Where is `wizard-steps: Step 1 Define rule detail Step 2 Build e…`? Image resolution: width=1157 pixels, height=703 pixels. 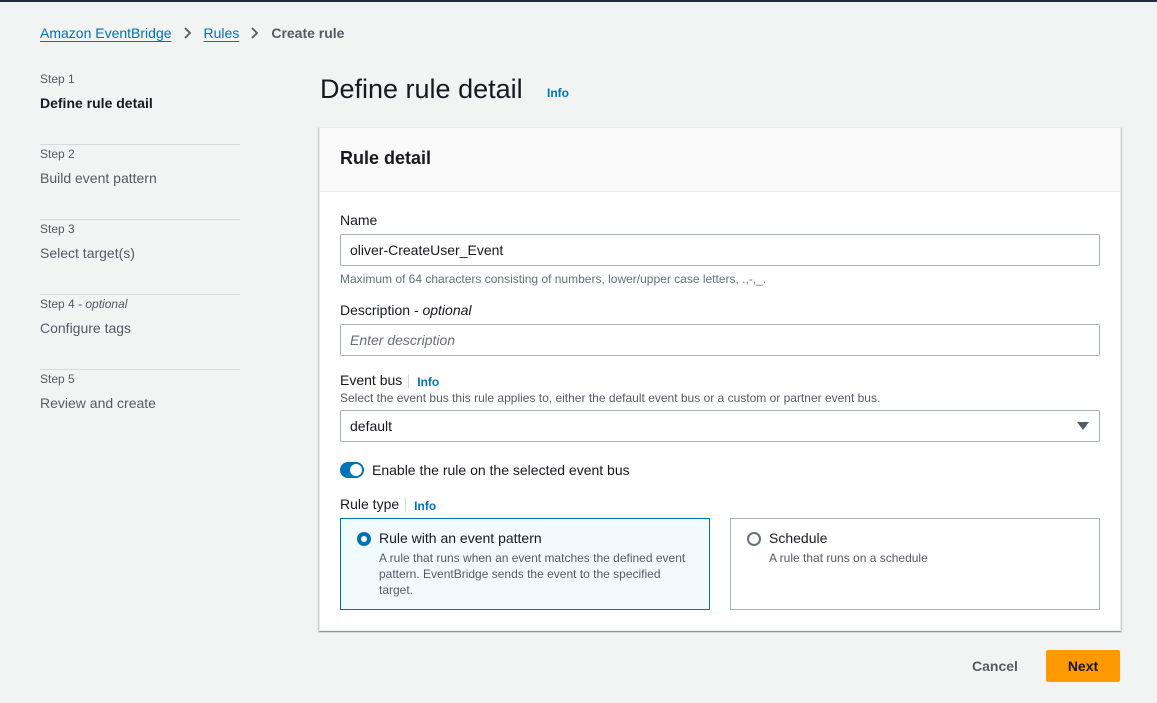
wizard-steps: Step 1 Define rule detail Step 2 Build e… is located at coordinates (140, 257).